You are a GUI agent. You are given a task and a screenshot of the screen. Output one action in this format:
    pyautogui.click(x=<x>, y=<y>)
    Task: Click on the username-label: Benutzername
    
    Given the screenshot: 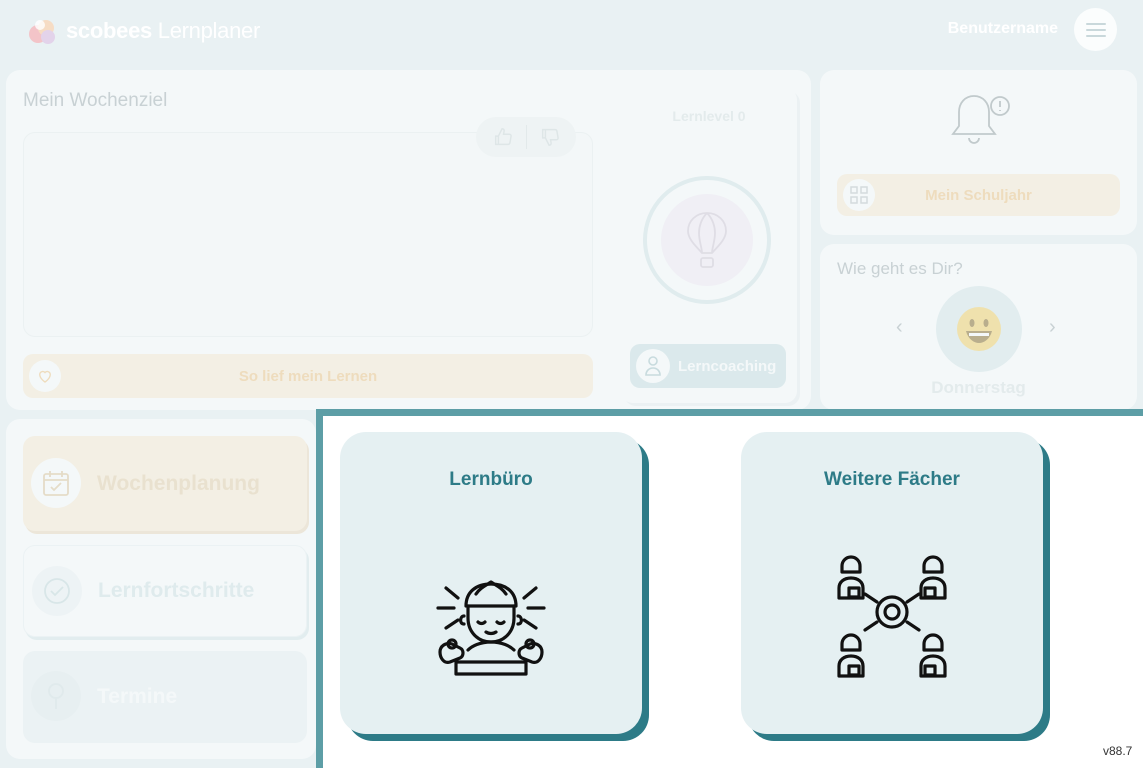 What is the action you would take?
    pyautogui.click(x=1003, y=29)
    